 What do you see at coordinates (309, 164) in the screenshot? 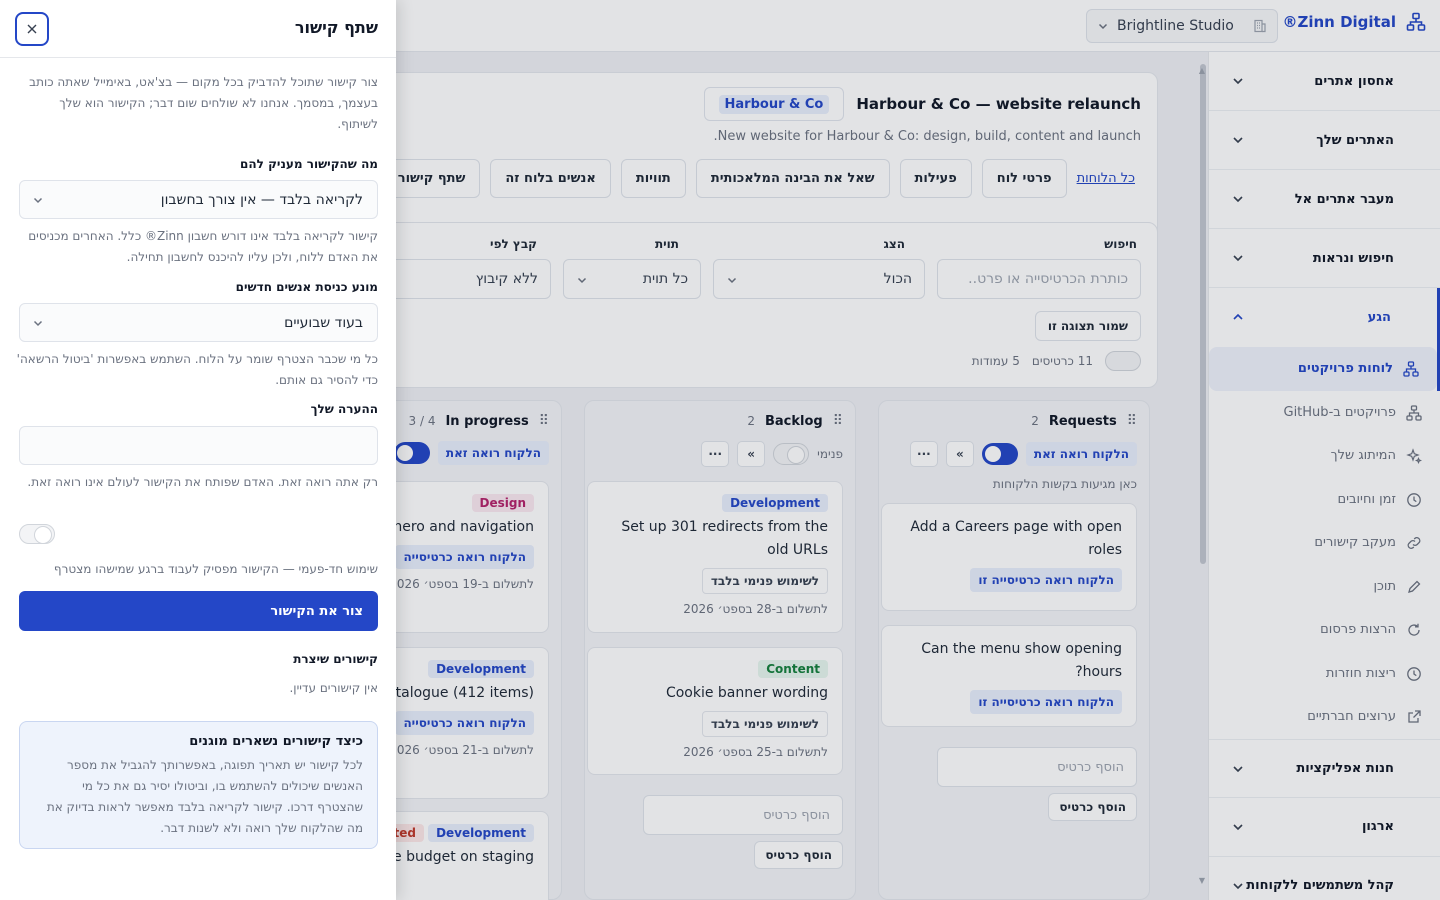
I see `access-label: מה שהקישור מעניק להם` at bounding box center [309, 164].